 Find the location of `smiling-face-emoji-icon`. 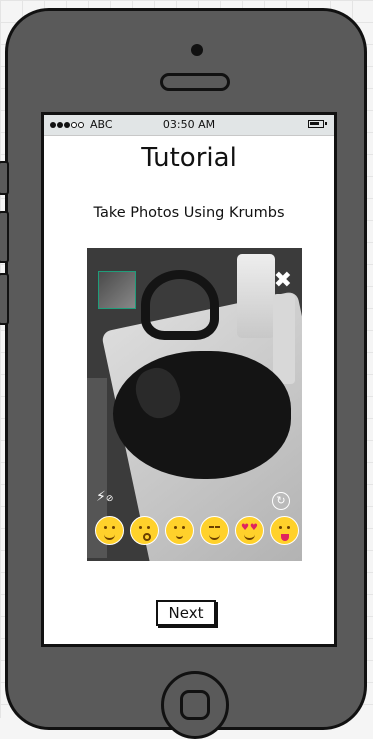

smiling-face-emoji-icon is located at coordinates (109, 530).